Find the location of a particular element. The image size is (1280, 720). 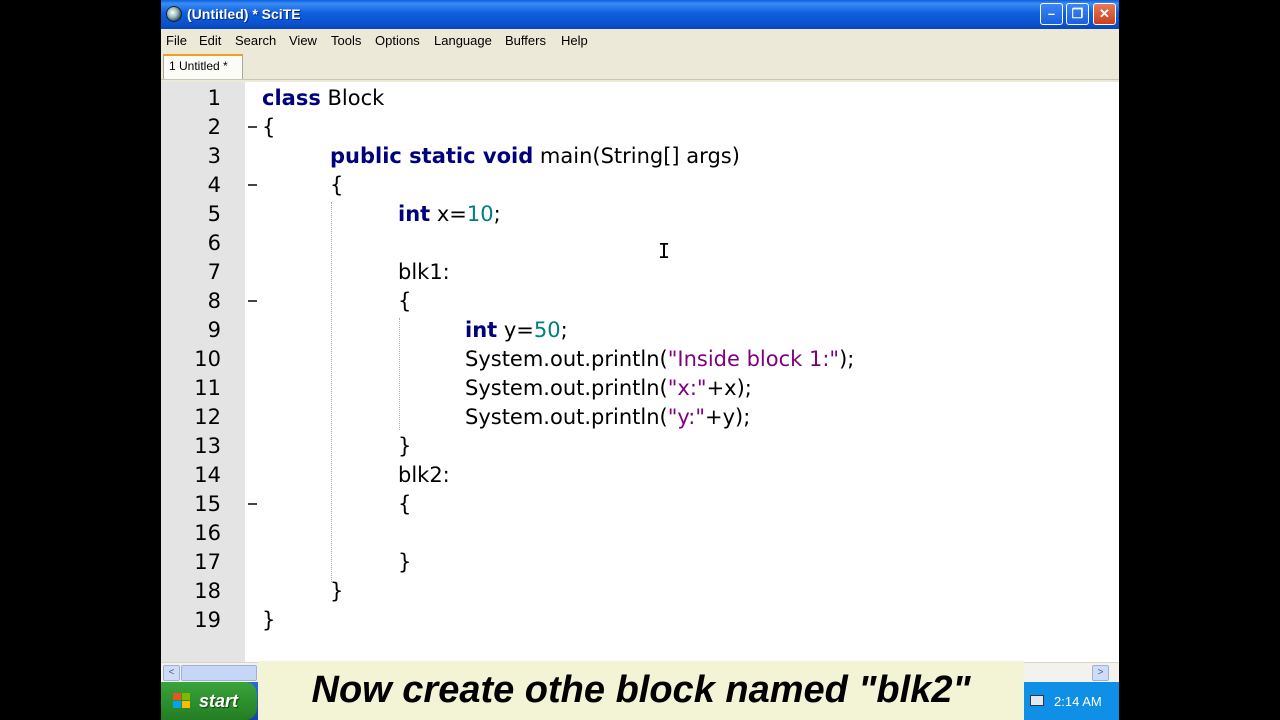

text-cursor-icon: I is located at coordinates (664, 251).